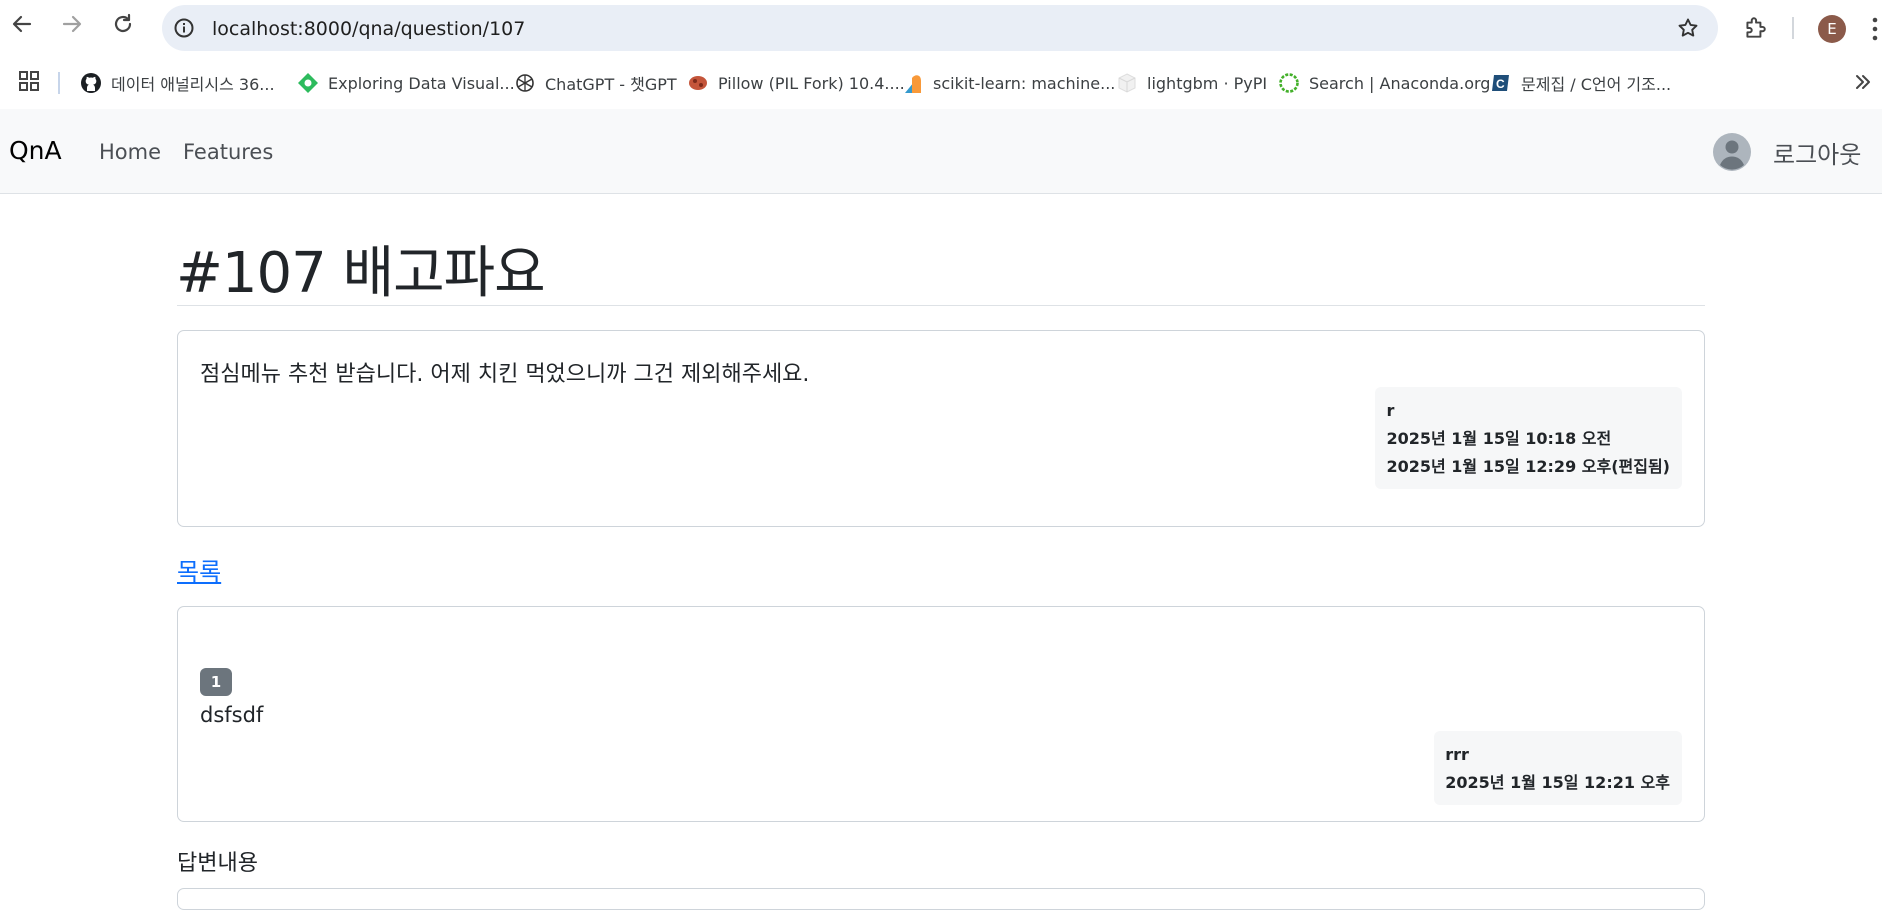 This screenshot has width=1882, height=910. What do you see at coordinates (1289, 83) in the screenshot?
I see `anaconda-icon` at bounding box center [1289, 83].